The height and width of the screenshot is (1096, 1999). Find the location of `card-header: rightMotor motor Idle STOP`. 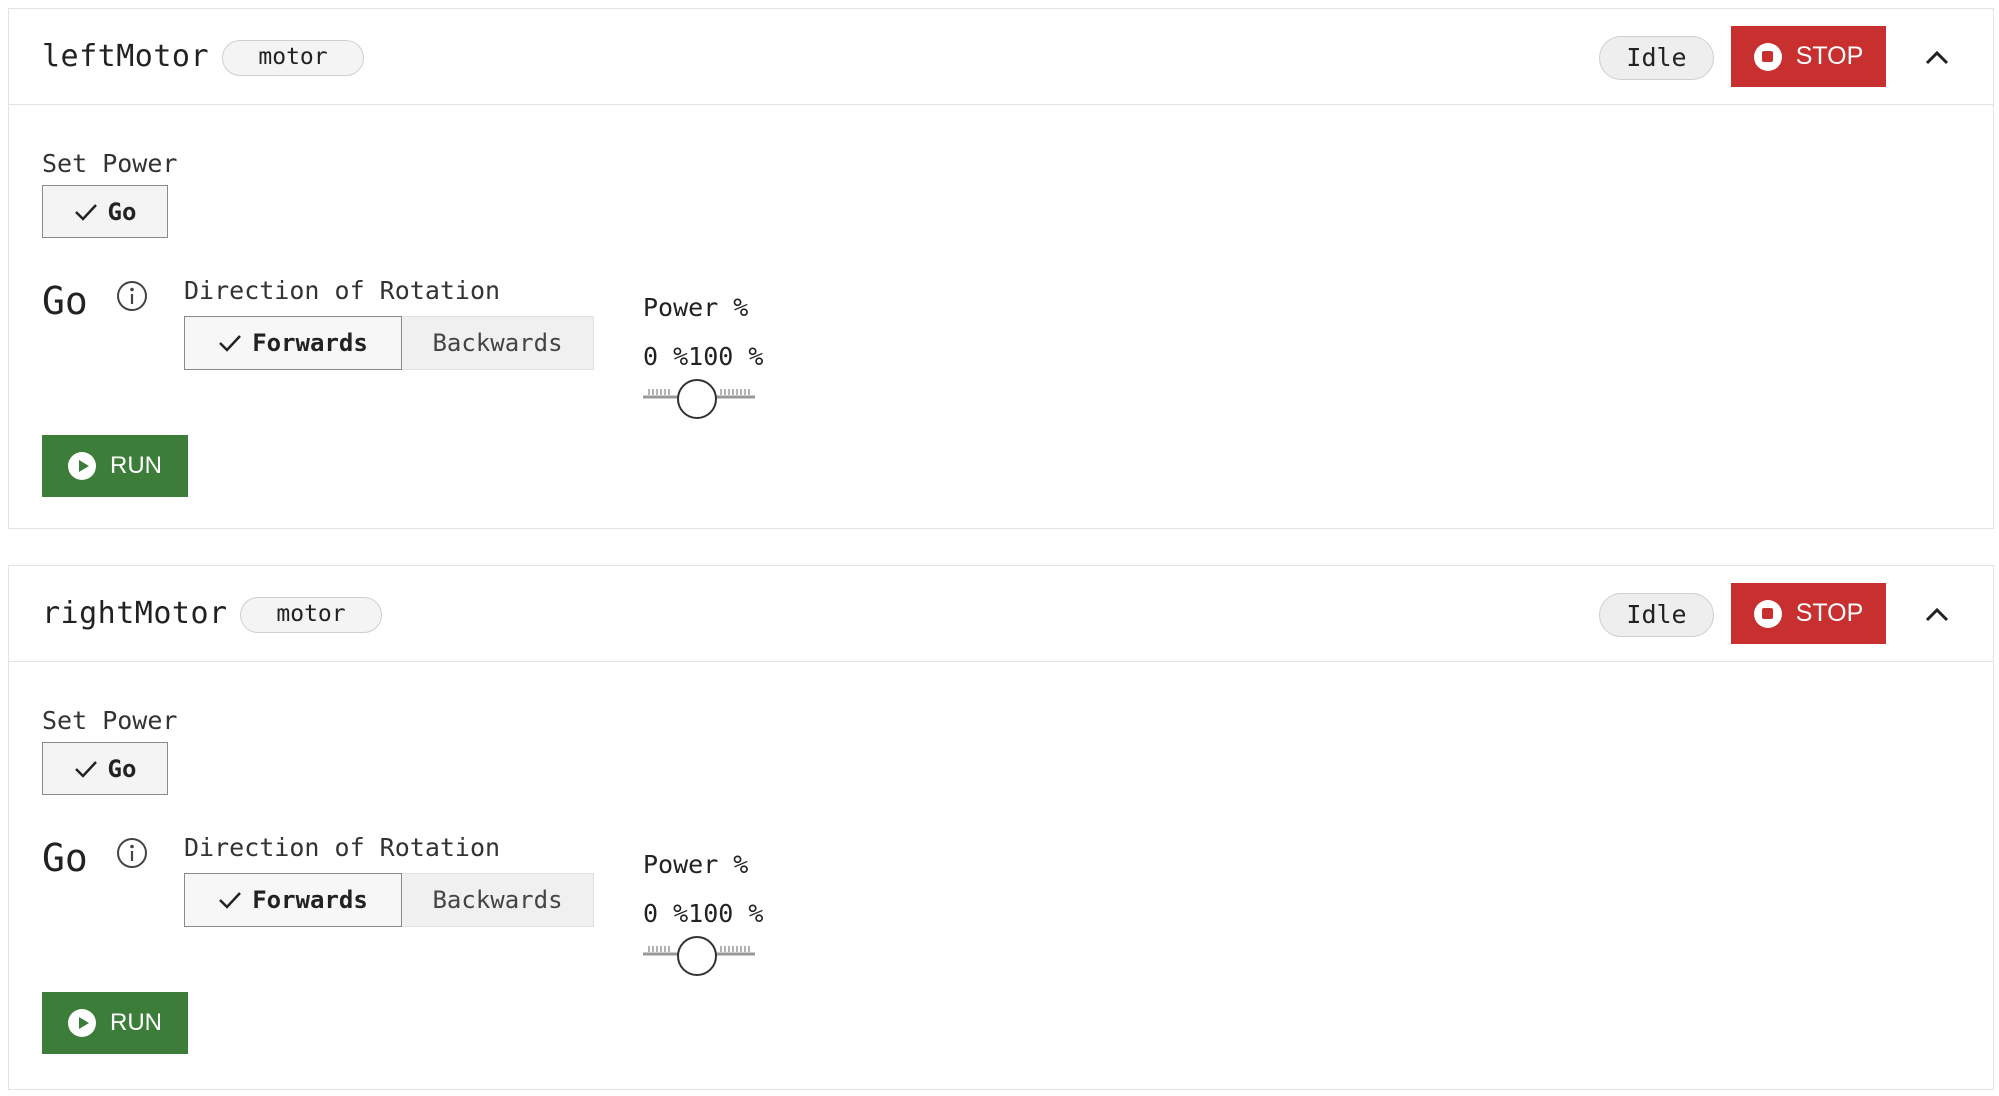

card-header: rightMotor motor Idle STOP is located at coordinates (1001, 614).